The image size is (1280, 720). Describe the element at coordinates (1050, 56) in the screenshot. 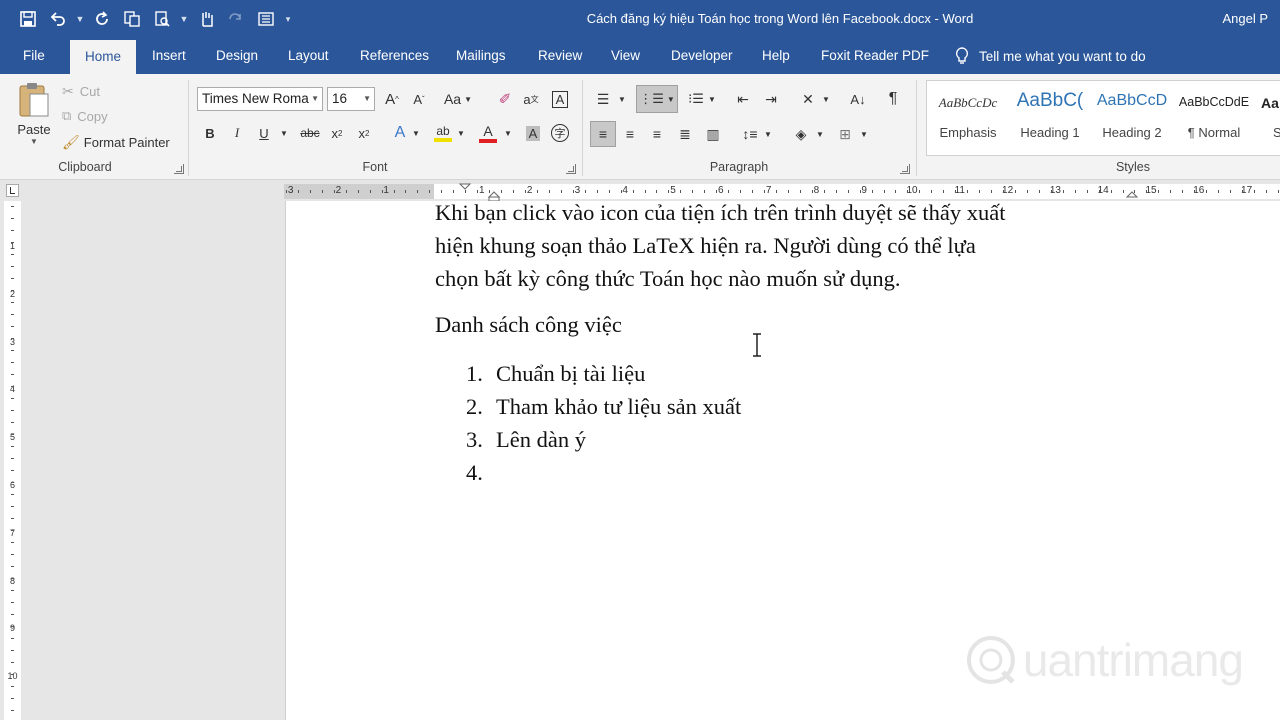

I see `tell-me-search: Tell me what you want to do` at that location.